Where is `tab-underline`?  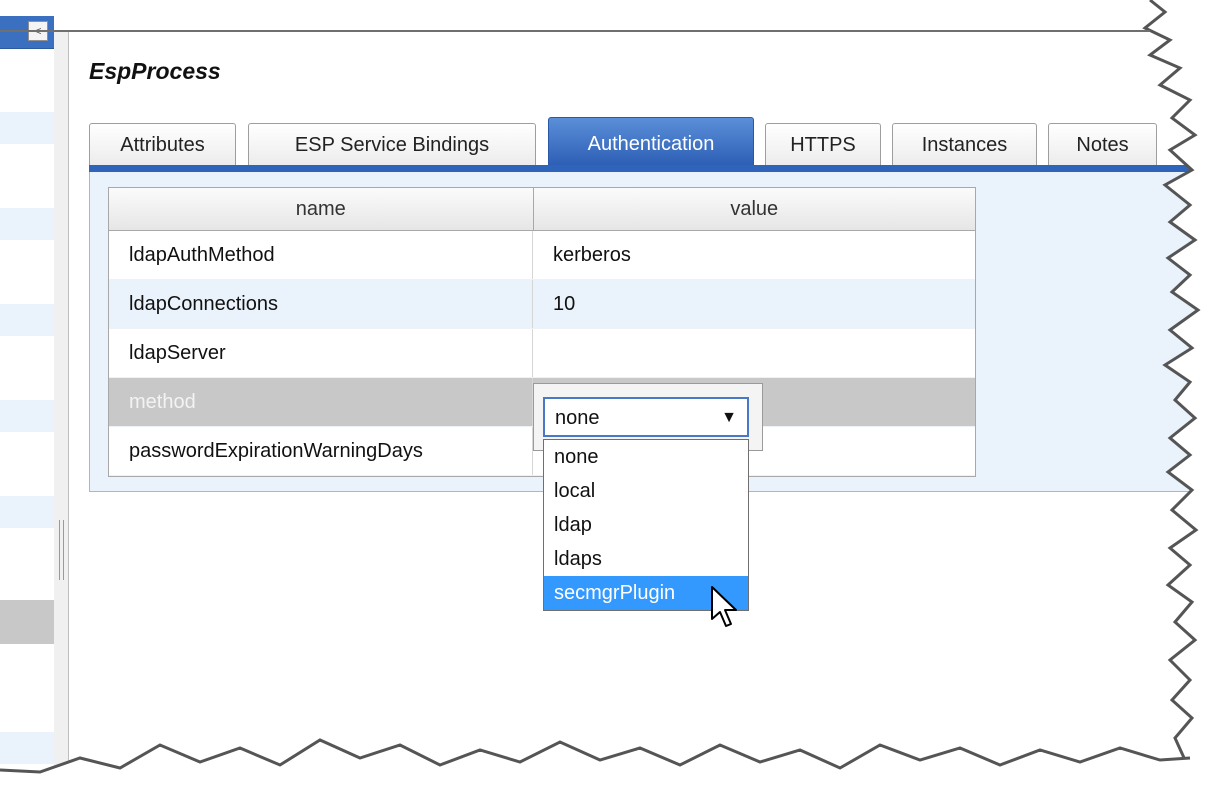 tab-underline is located at coordinates (650, 168).